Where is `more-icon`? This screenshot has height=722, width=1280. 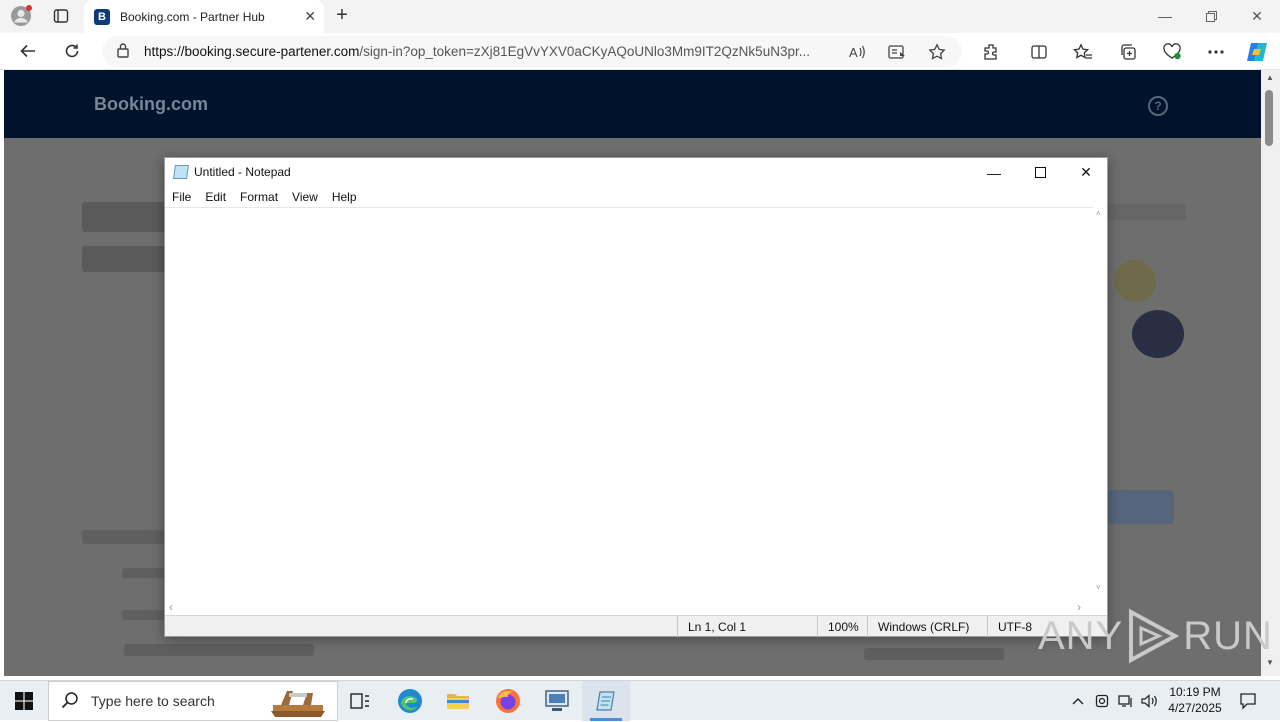
more-icon is located at coordinates (1216, 52).